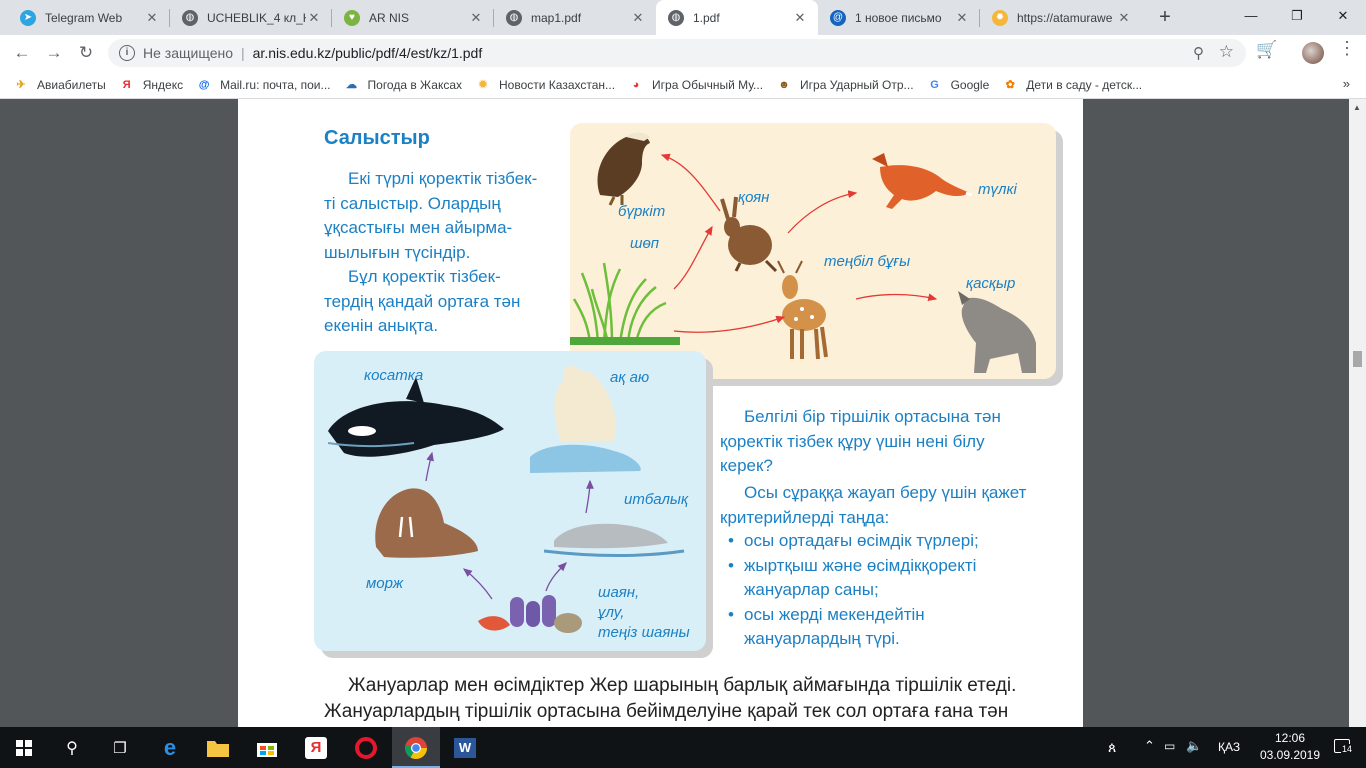 This screenshot has width=1366, height=768. I want to click on language-indicator: ҚАЗ, so click(1229, 747).